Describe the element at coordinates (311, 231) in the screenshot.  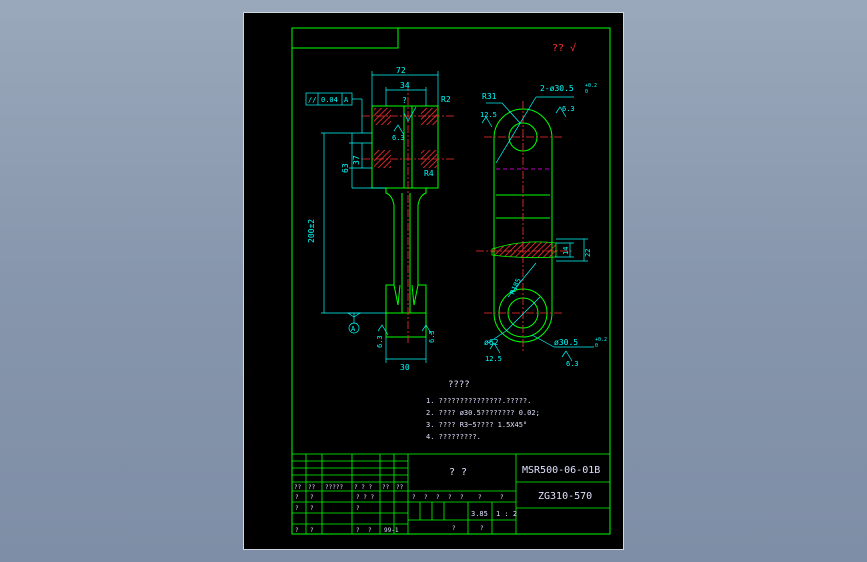
I see `svg-text: 200±2` at that location.